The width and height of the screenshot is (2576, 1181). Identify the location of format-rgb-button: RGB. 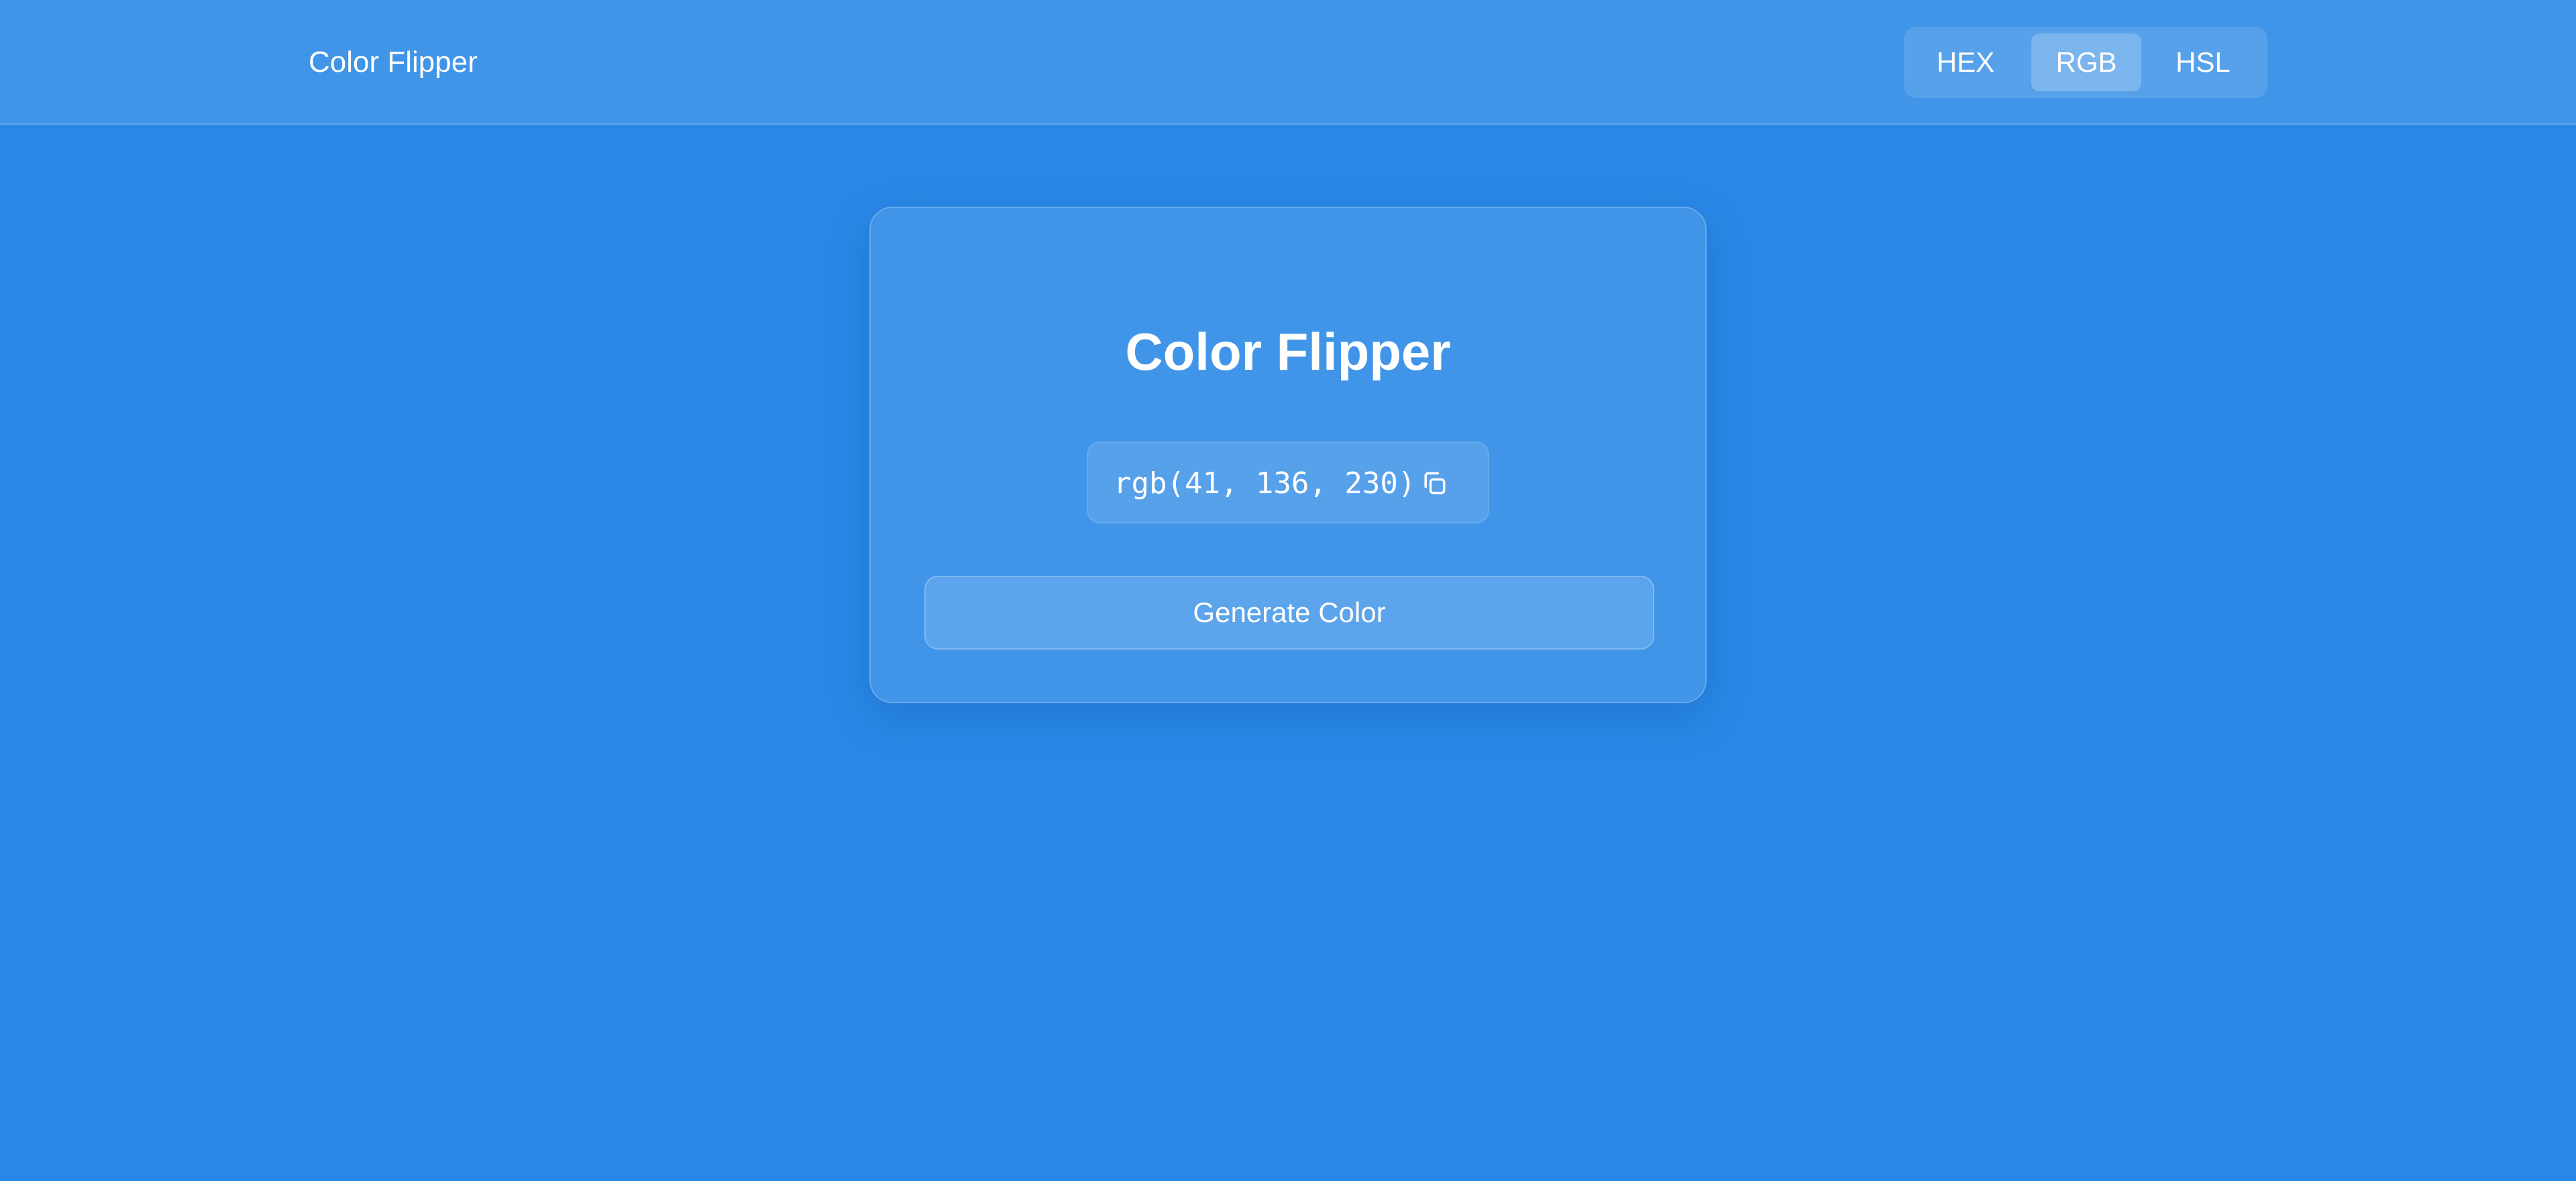
(2086, 63).